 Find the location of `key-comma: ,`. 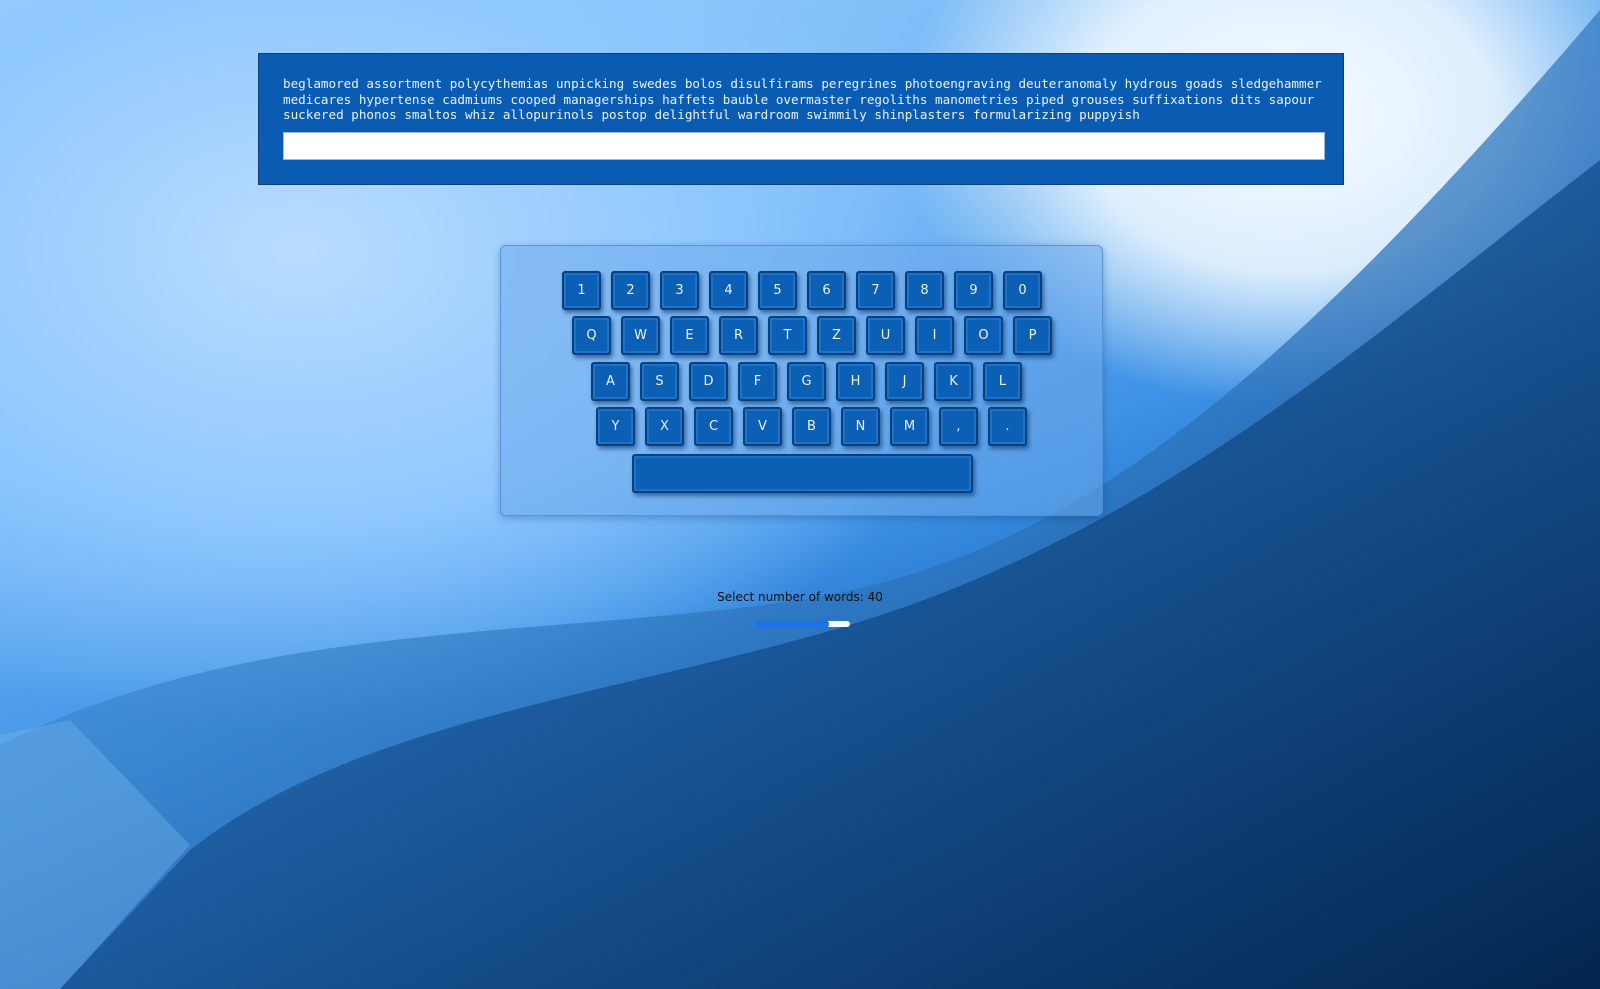

key-comma: , is located at coordinates (958, 426).